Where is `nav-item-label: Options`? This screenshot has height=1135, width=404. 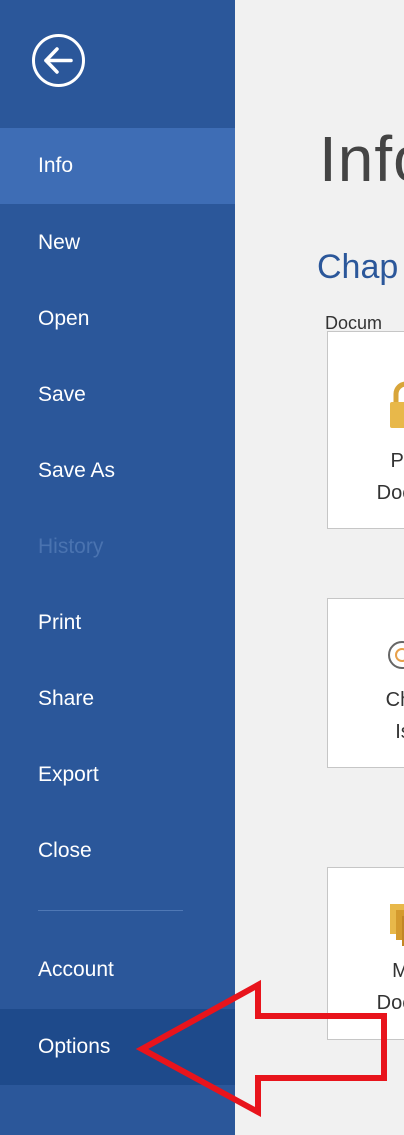
nav-item-label: Options is located at coordinates (74, 1046).